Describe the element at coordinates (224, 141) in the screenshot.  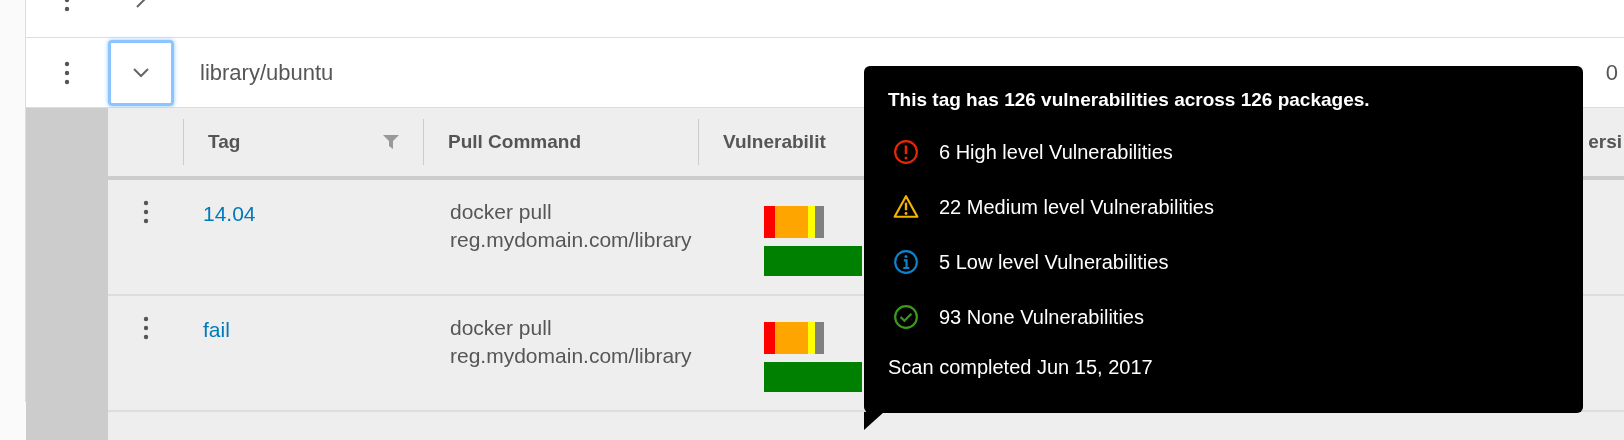
I see `column-header: Tag` at that location.